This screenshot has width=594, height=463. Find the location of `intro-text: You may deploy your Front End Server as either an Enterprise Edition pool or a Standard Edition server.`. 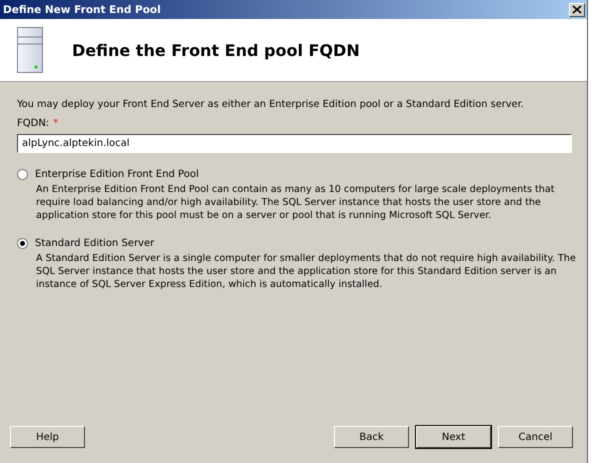

intro-text: You may deploy your Front End Server as either an Enterprise Edition pool or a Standard Edition server. is located at coordinates (271, 104).